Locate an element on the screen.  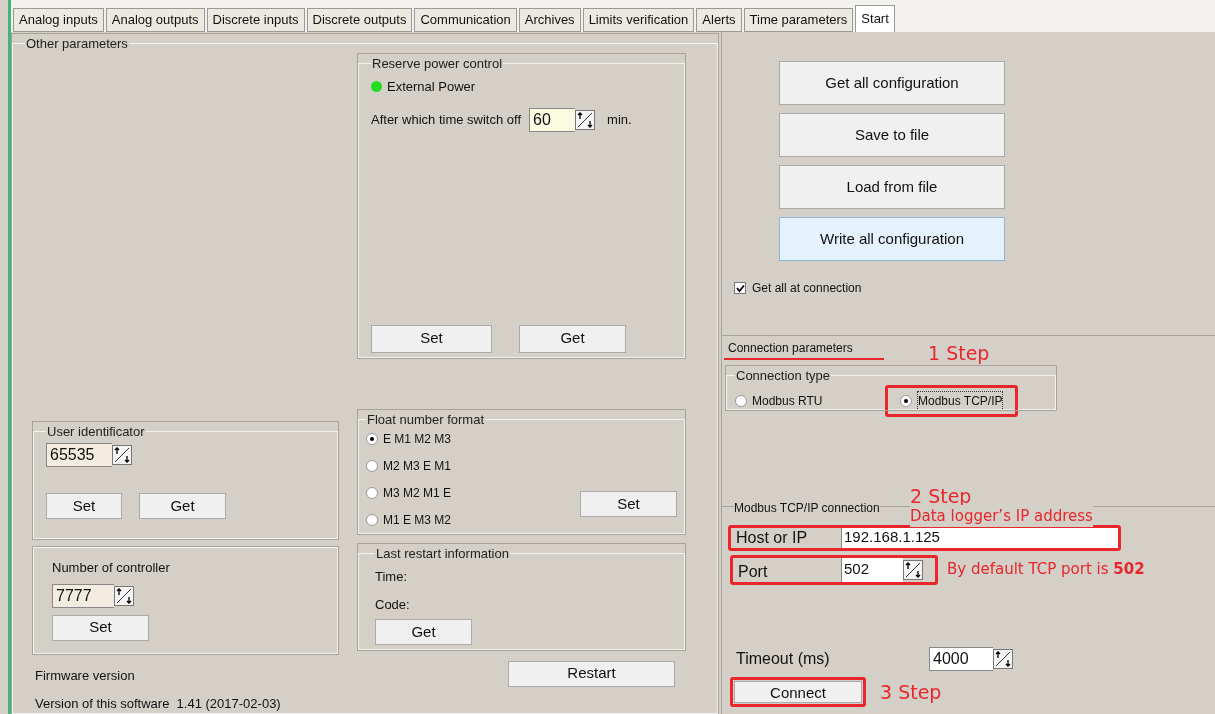
group-title: Last restart information is located at coordinates (442, 553).